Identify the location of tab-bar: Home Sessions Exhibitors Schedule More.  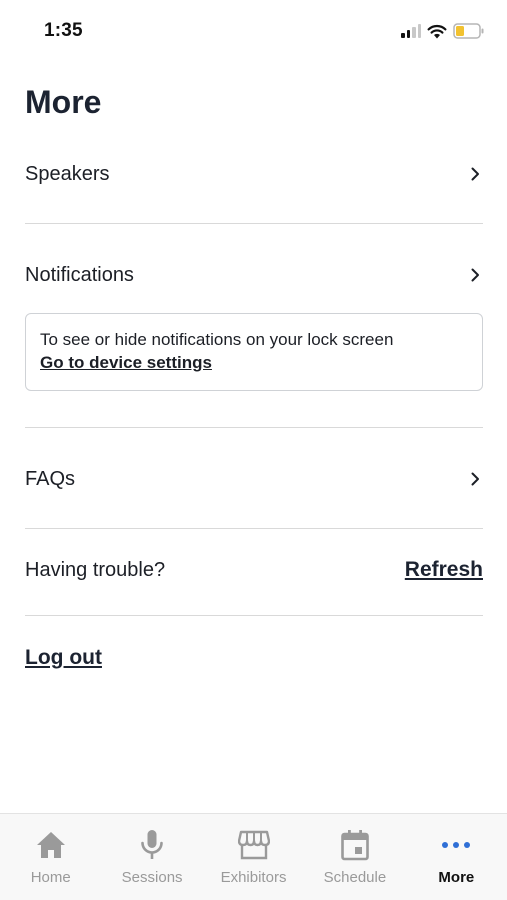
(253, 856).